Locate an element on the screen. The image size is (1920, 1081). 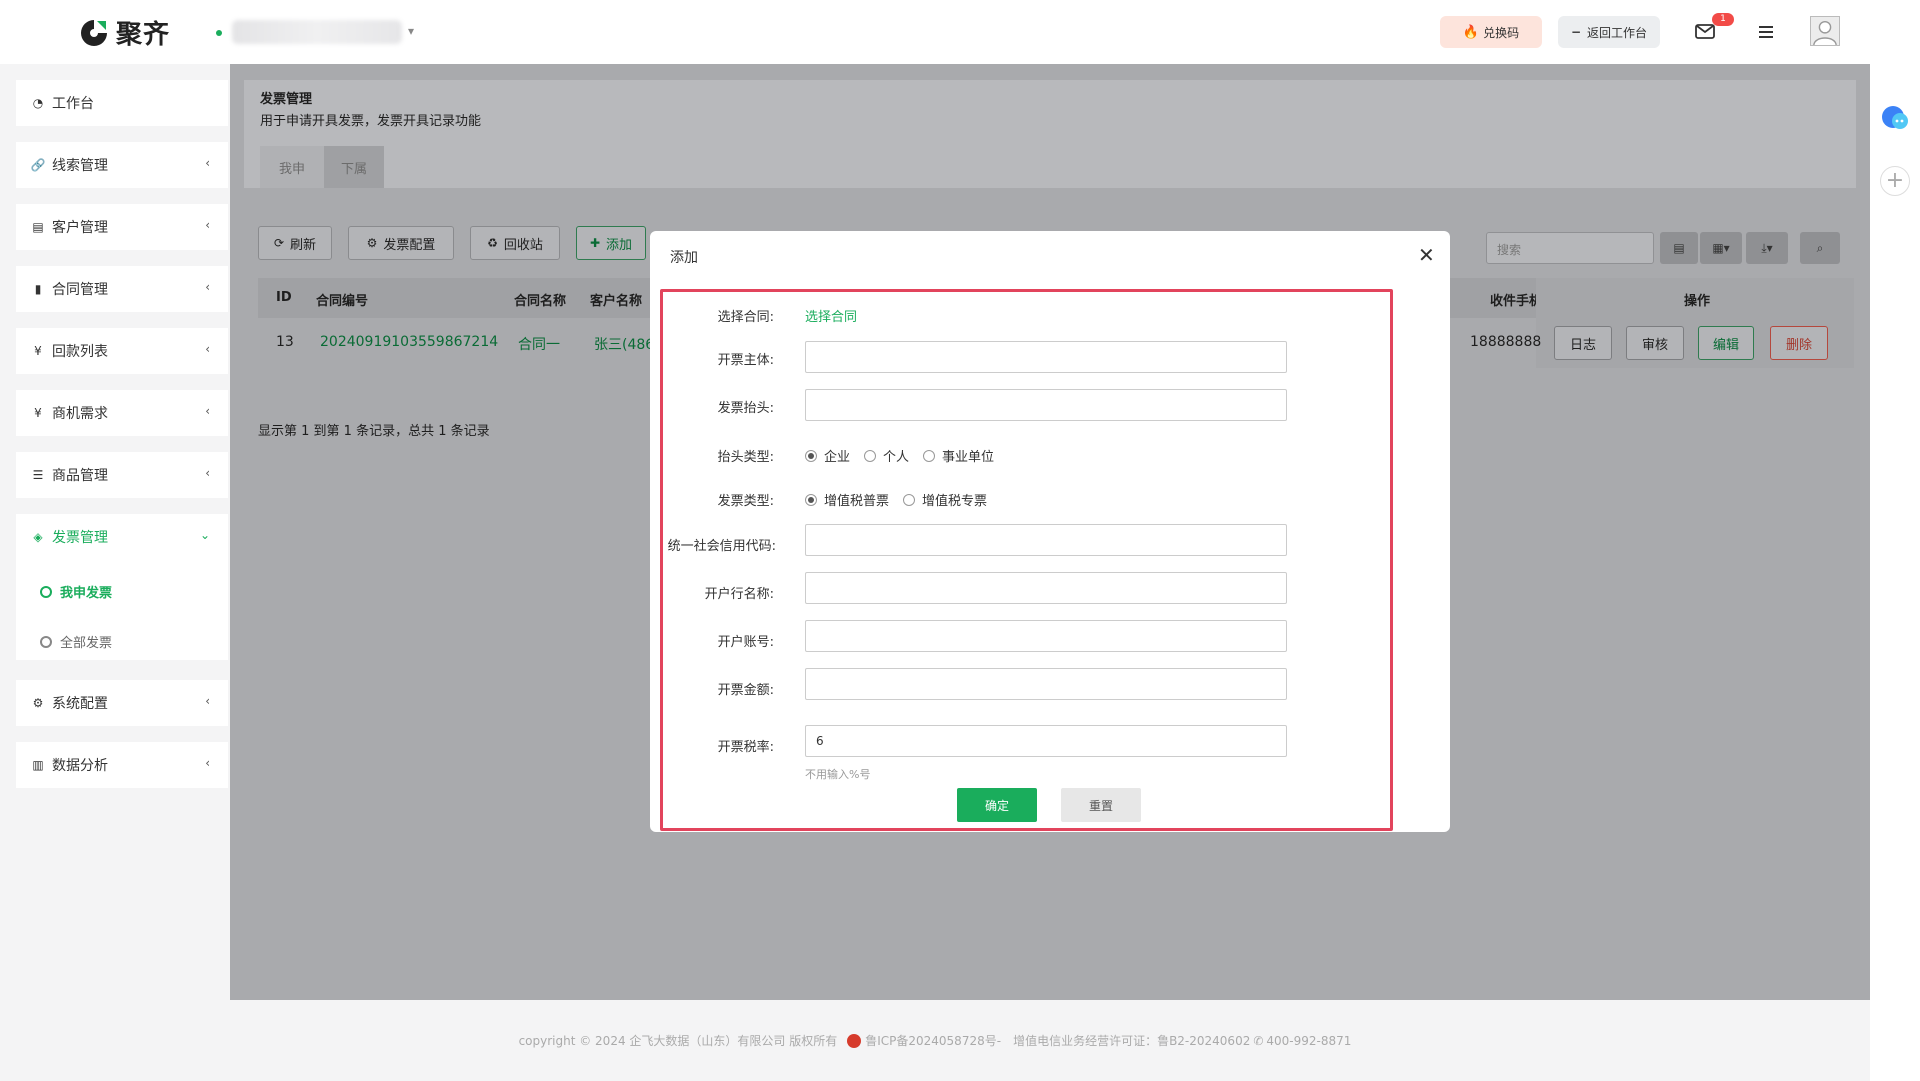
id-card-icon: ▤ is located at coordinates (38, 227).